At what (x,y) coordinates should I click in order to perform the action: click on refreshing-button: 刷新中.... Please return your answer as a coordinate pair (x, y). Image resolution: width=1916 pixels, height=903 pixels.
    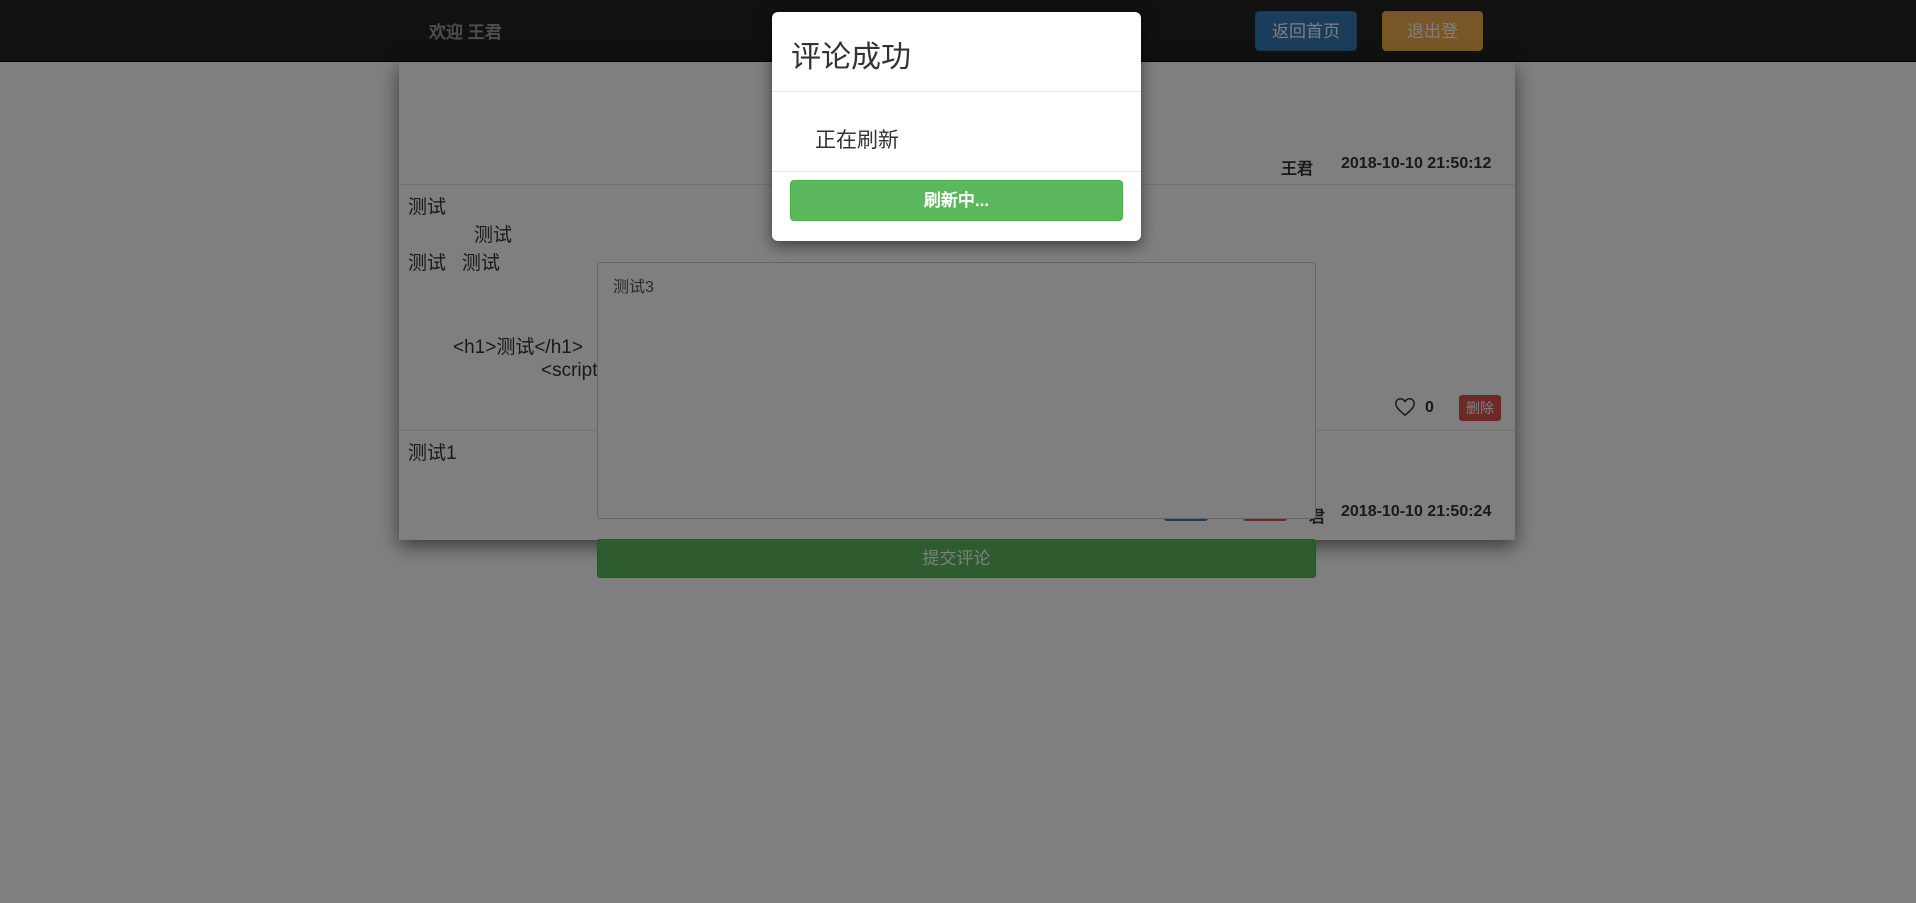
    Looking at the image, I should click on (956, 200).